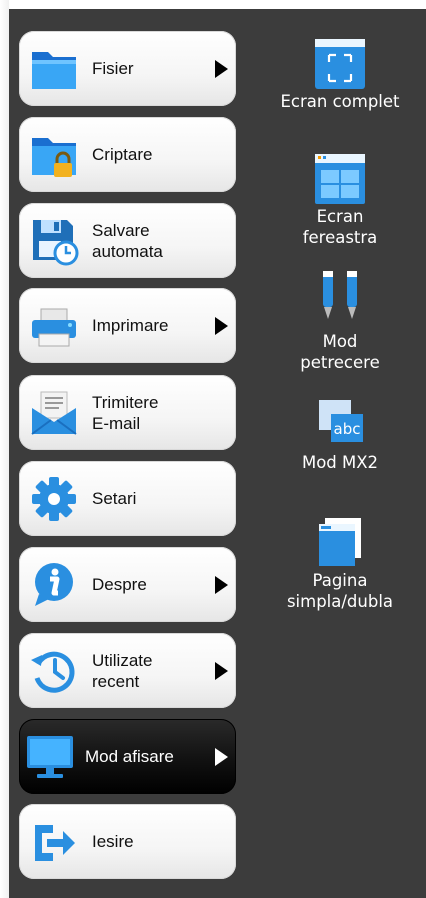 This screenshot has height=898, width=426. I want to click on menu-item-criptare: Criptare, so click(127, 154).